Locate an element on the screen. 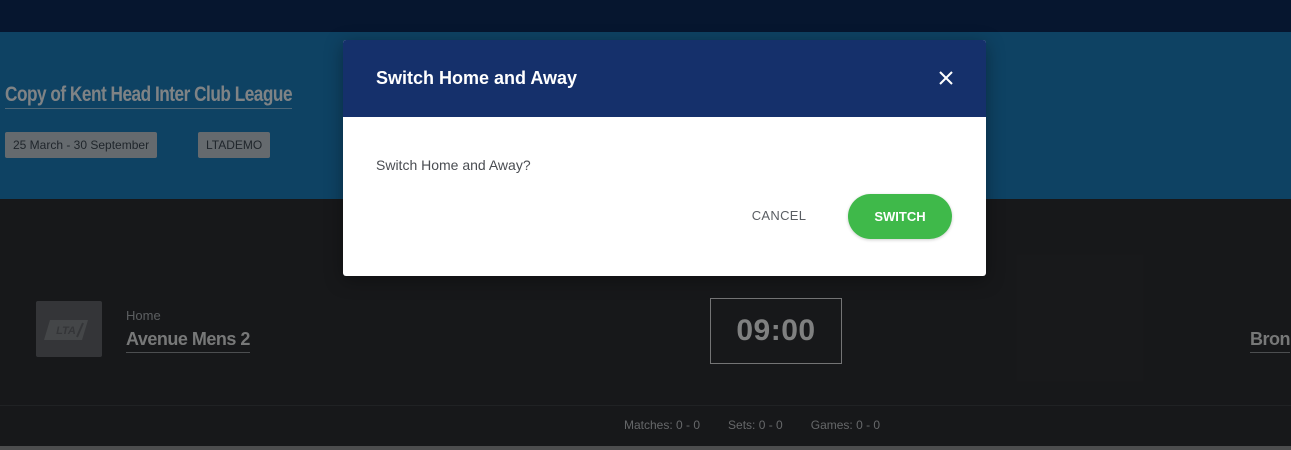  close-button is located at coordinates (946, 78).